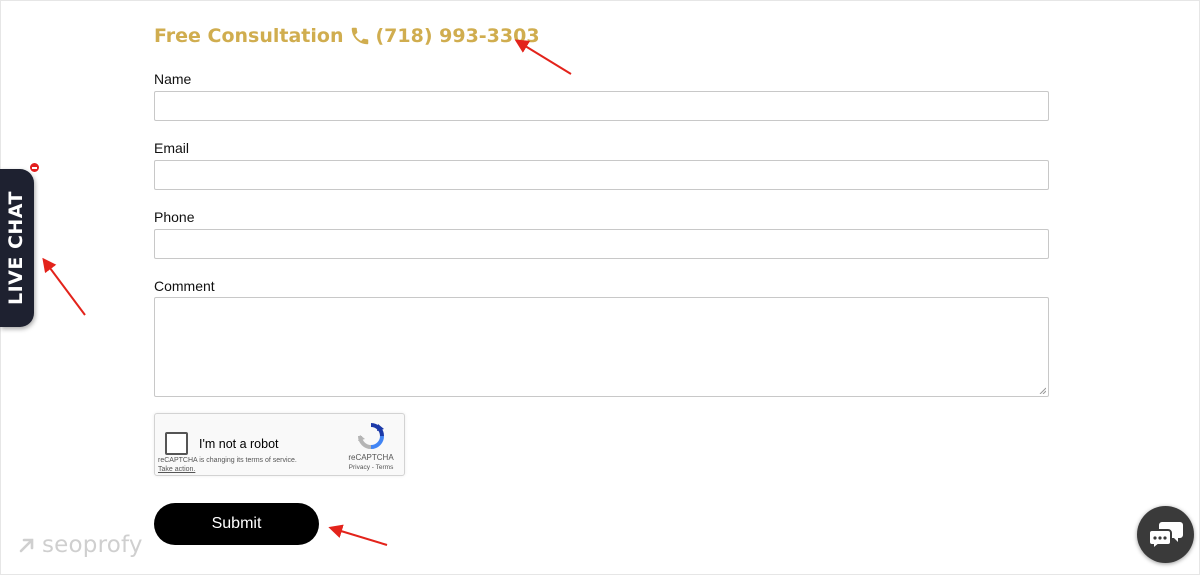  What do you see at coordinates (16, 248) in the screenshot?
I see `live-chat-label: LIVE CHAT` at bounding box center [16, 248].